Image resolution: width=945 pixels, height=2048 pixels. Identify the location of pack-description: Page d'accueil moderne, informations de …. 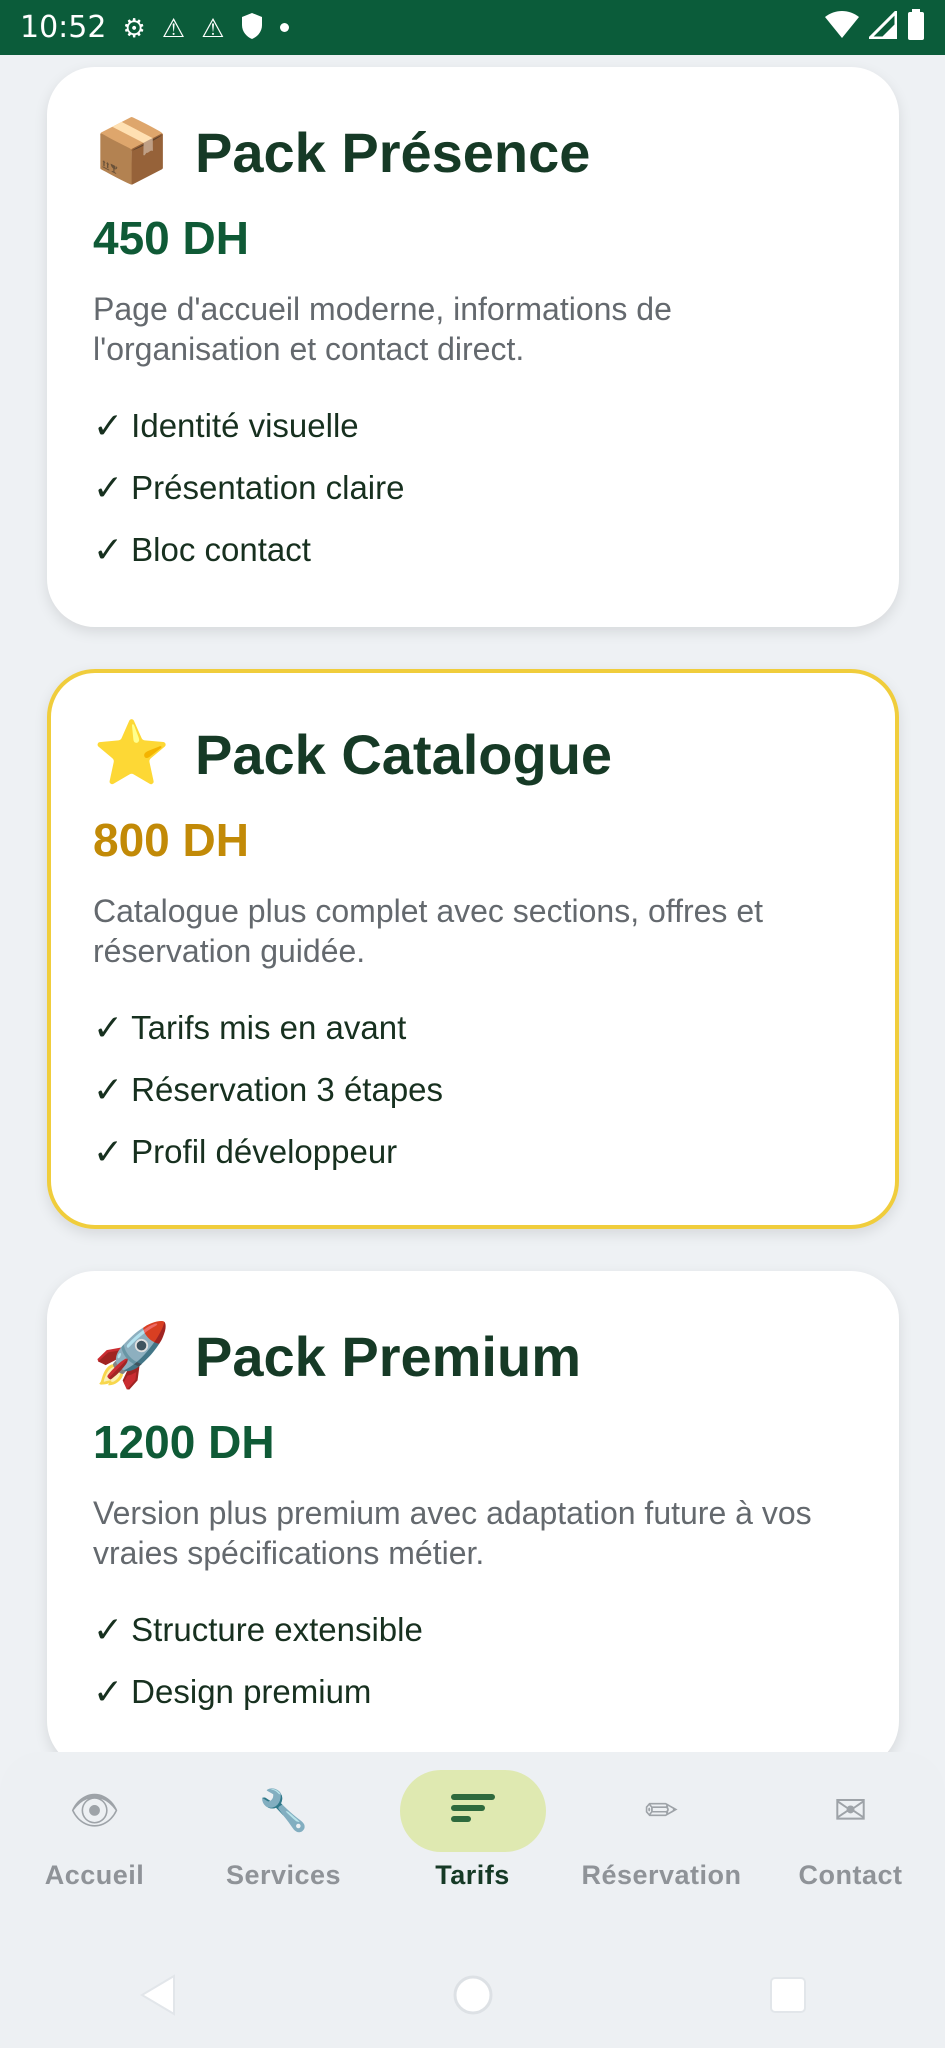
(382, 329).